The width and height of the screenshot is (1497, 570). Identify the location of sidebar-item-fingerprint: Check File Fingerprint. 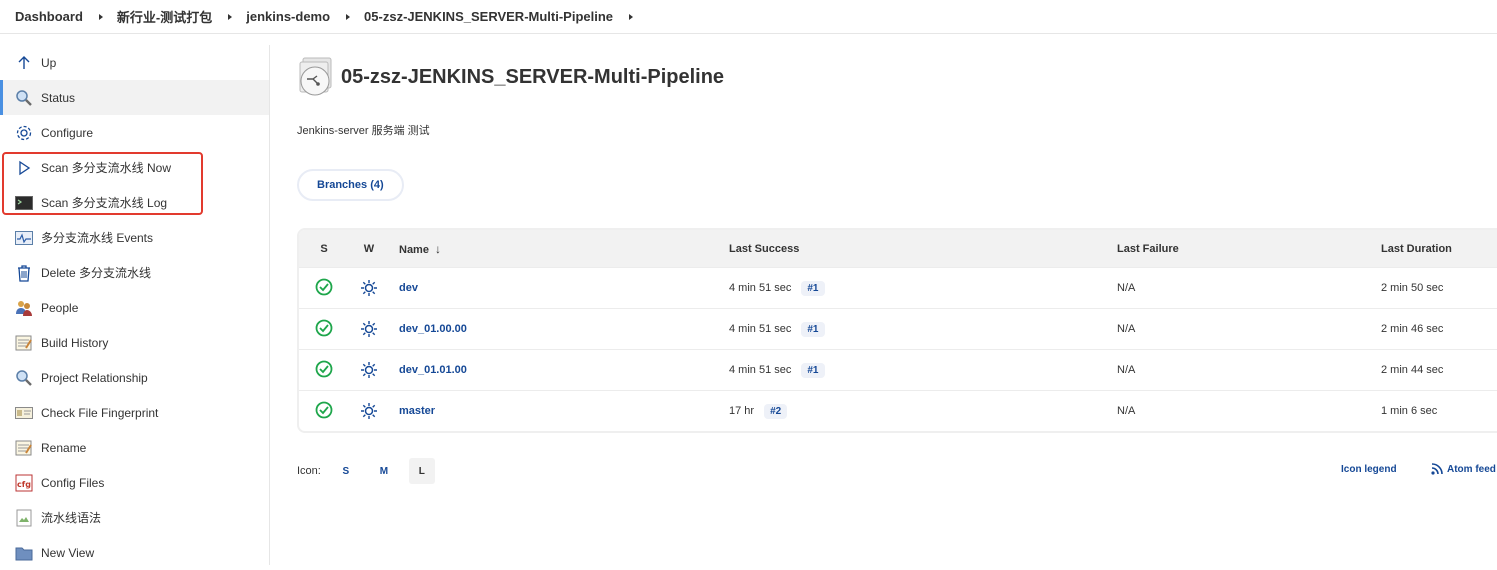
(134, 412).